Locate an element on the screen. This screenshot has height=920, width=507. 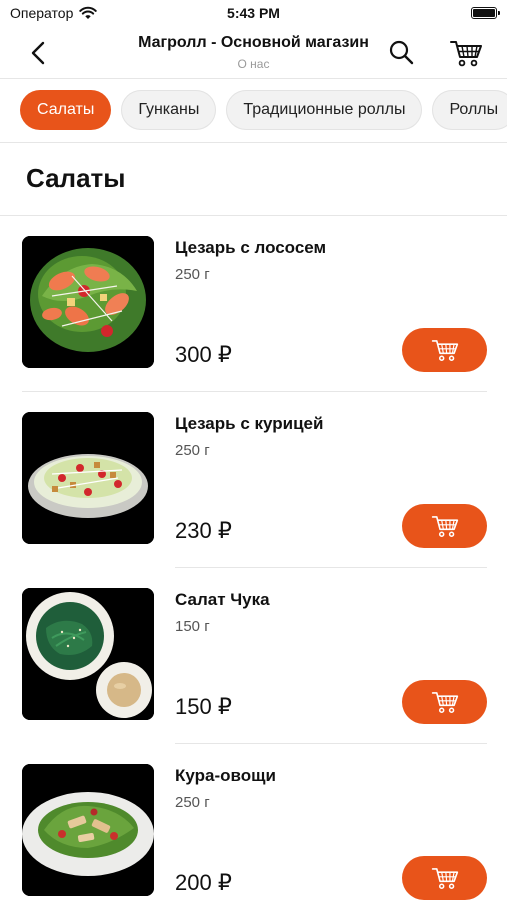
status-time: 5:43 PM is located at coordinates (253, 13).